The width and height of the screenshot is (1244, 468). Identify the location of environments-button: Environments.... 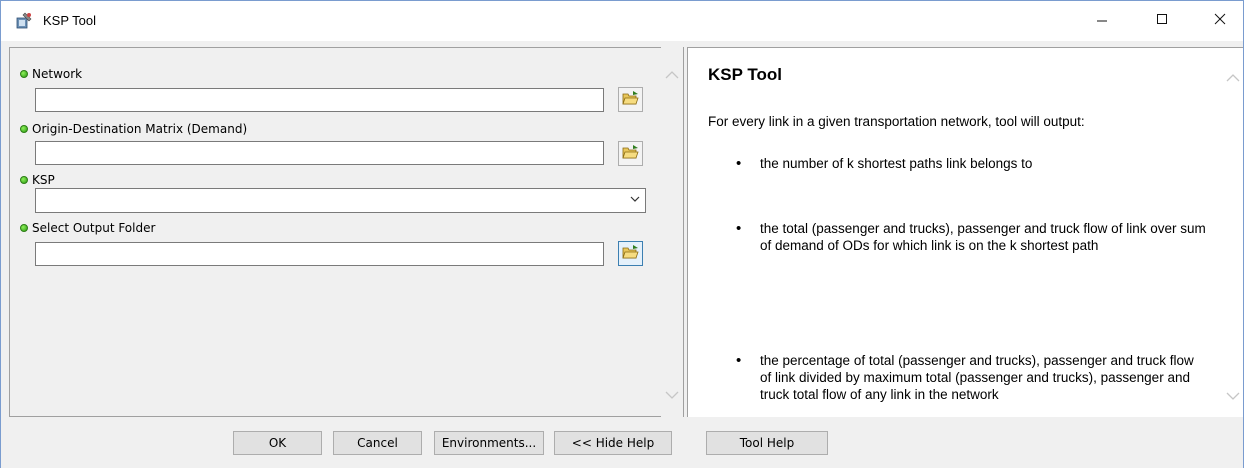
(489, 443).